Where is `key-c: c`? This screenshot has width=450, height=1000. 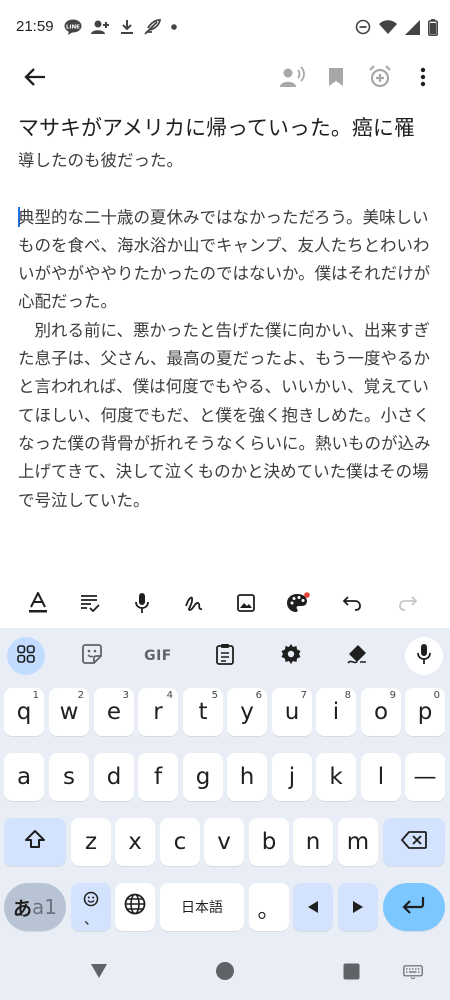
key-c: c is located at coordinates (180, 842).